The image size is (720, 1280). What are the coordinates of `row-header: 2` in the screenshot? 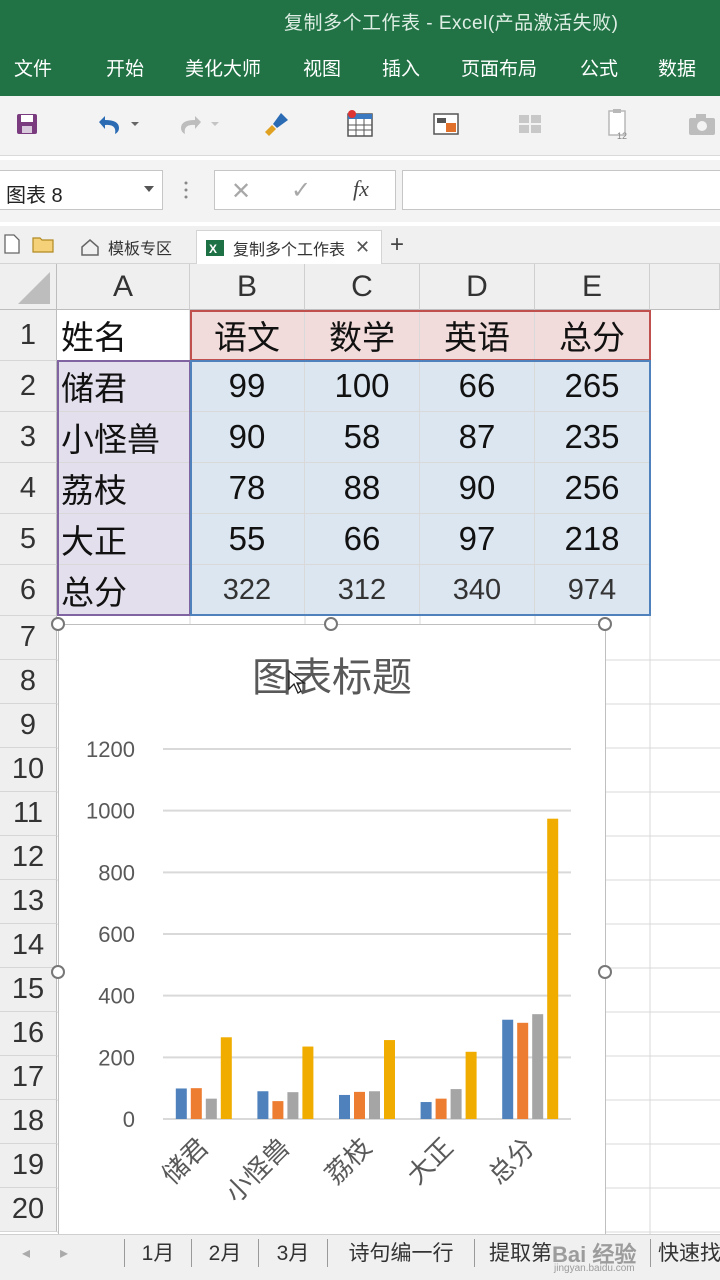 It's located at (28, 386).